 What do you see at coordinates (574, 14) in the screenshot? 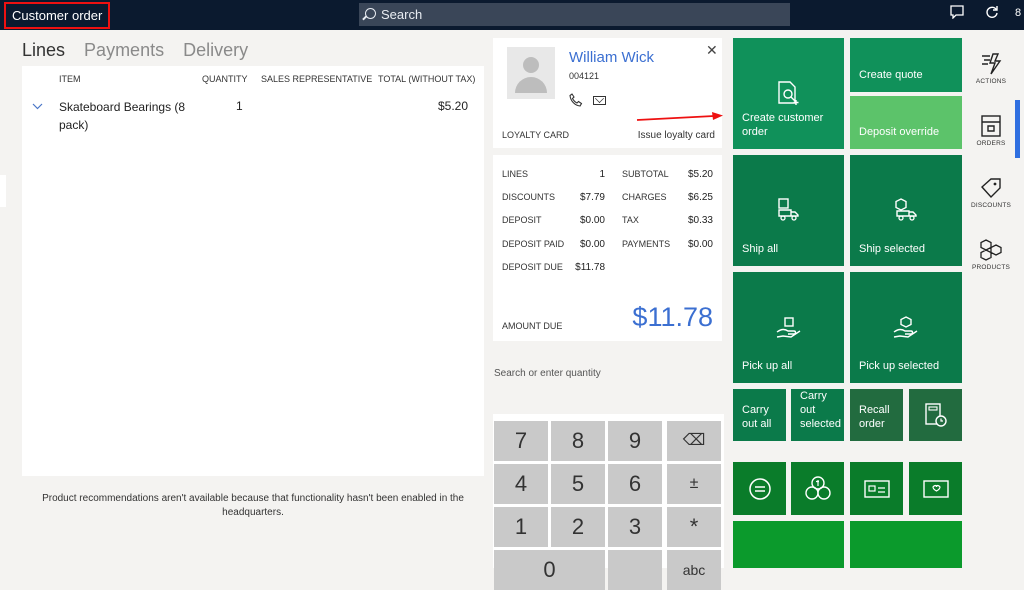
I see `search-bar: Search` at bounding box center [574, 14].